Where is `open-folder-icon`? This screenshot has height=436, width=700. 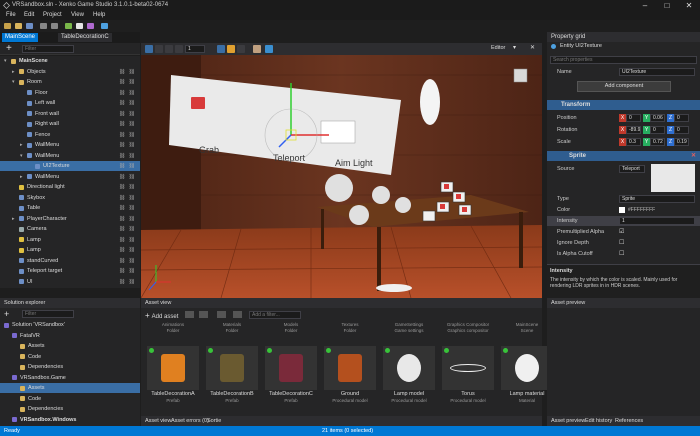 open-folder-icon is located at coordinates (18, 26).